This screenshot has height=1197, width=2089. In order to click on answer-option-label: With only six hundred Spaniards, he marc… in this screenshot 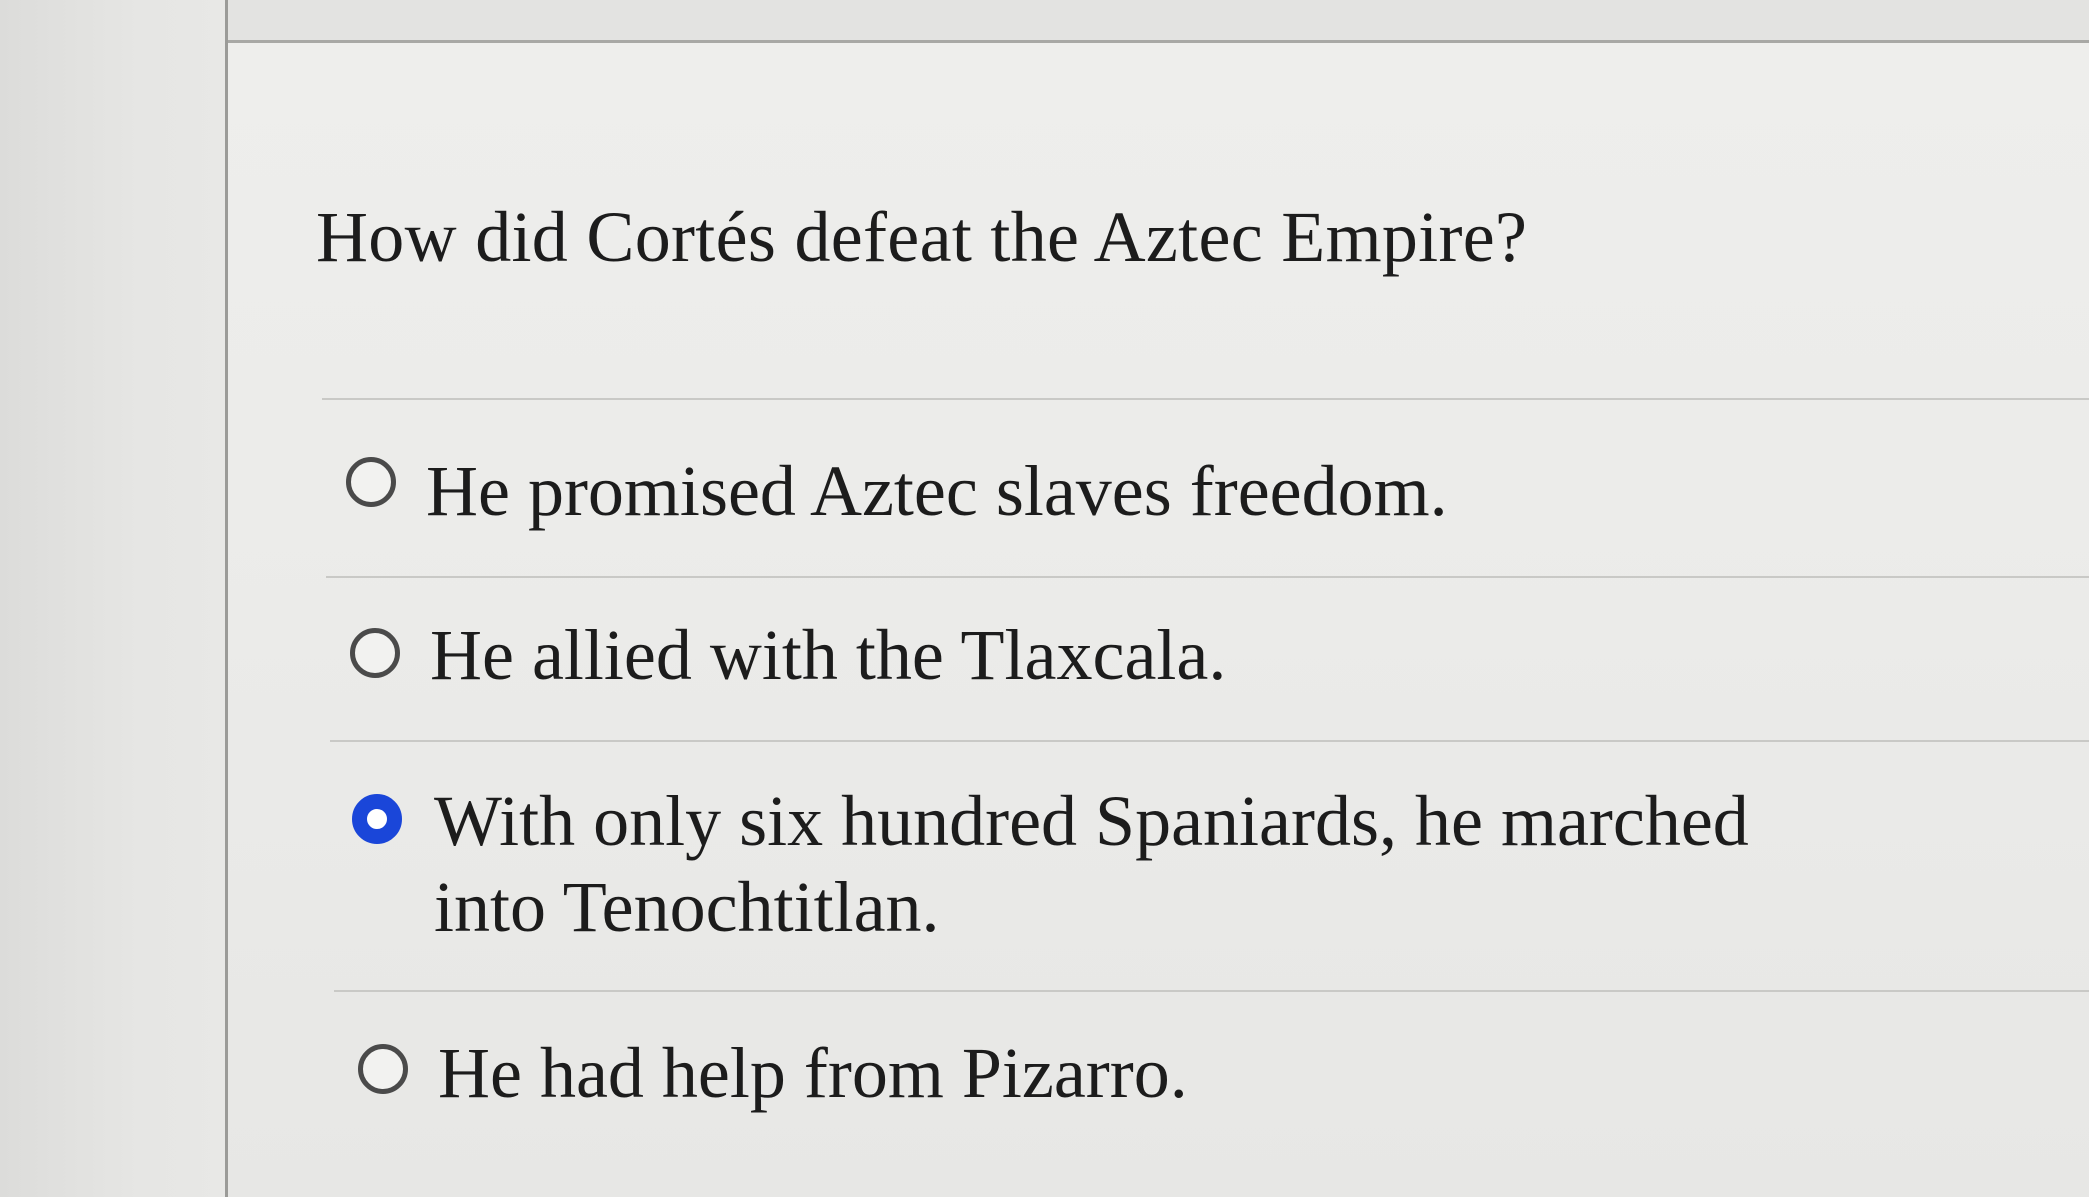, I will do `click(1091, 864)`.